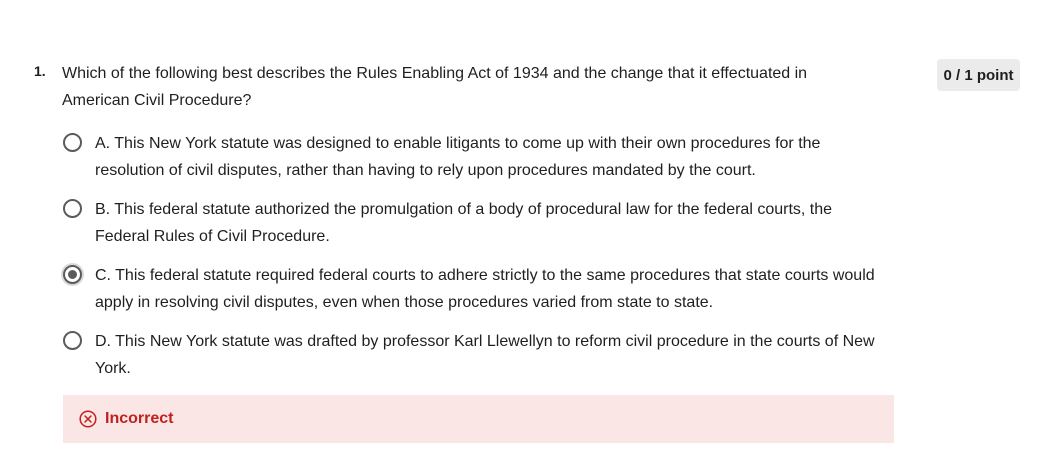 The image size is (1037, 457). What do you see at coordinates (72, 274) in the screenshot?
I see `radio-button-c` at bounding box center [72, 274].